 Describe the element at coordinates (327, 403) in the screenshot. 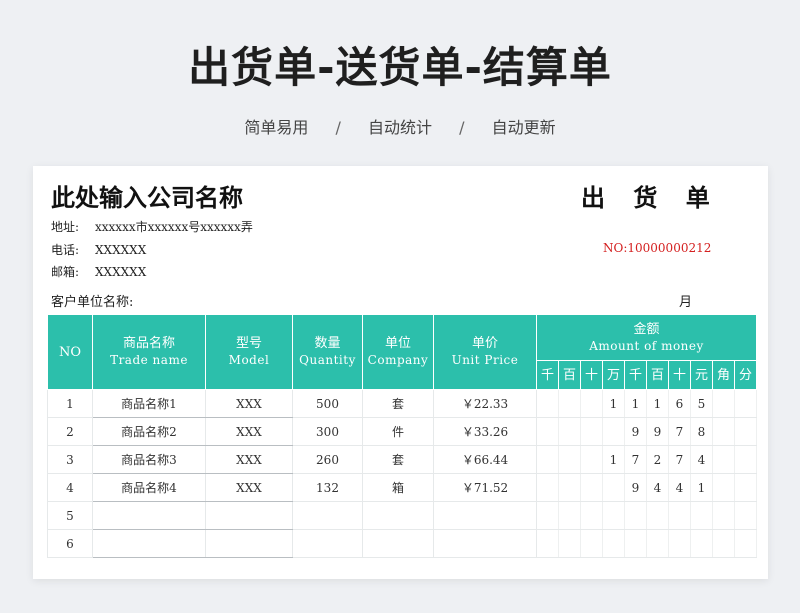

I see `quantity-cell: 500` at that location.